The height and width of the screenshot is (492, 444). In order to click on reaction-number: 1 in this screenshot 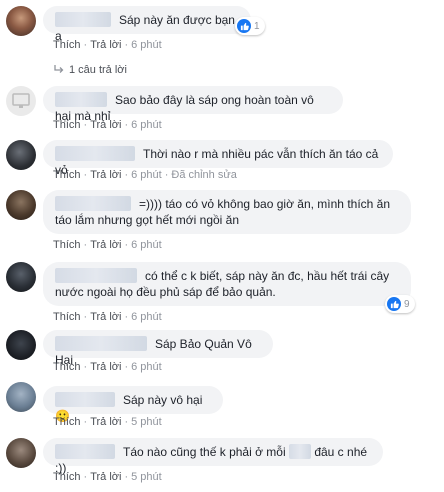, I will do `click(257, 26)`.